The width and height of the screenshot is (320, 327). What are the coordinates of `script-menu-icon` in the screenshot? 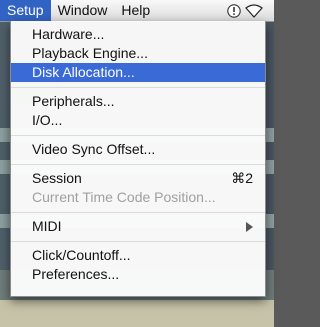 It's located at (234, 10).